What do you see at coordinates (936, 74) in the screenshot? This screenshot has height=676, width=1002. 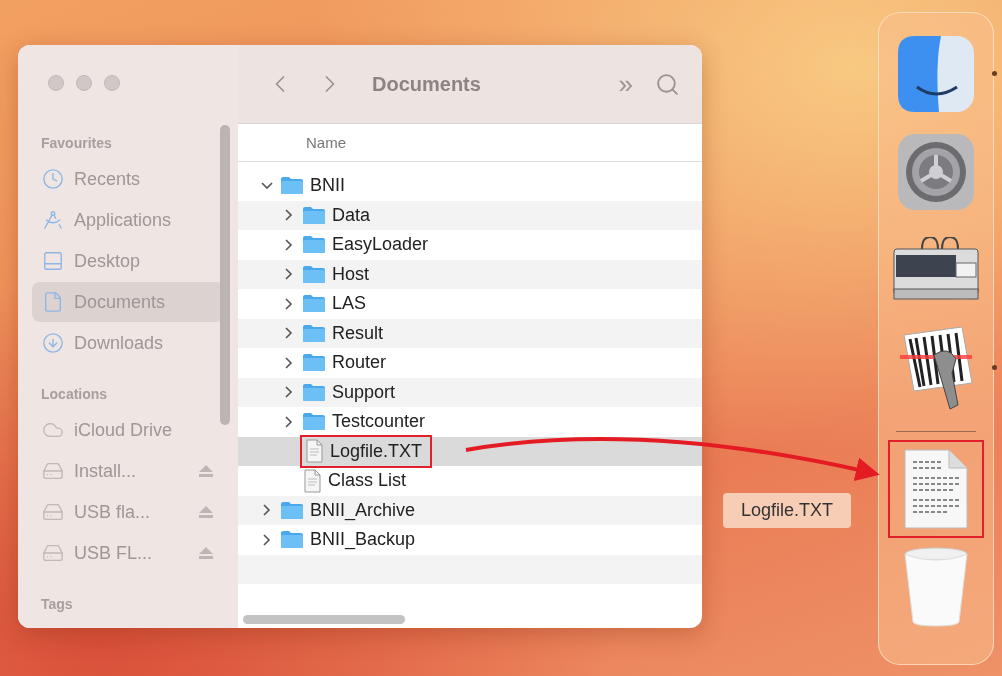 I see `finder-icon` at bounding box center [936, 74].